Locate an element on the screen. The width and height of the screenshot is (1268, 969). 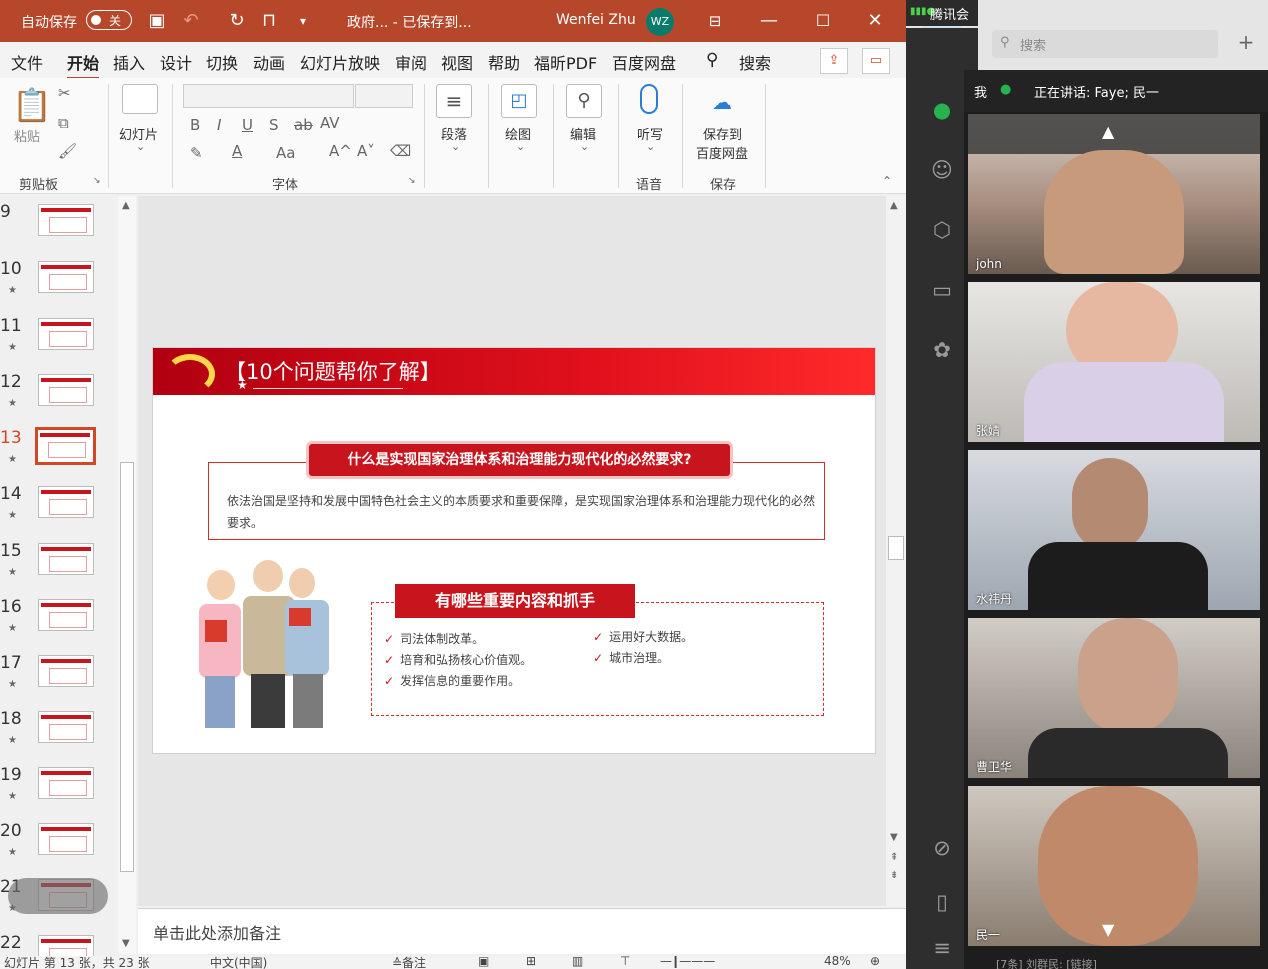
tab-help: 帮助 is located at coordinates (504, 62).